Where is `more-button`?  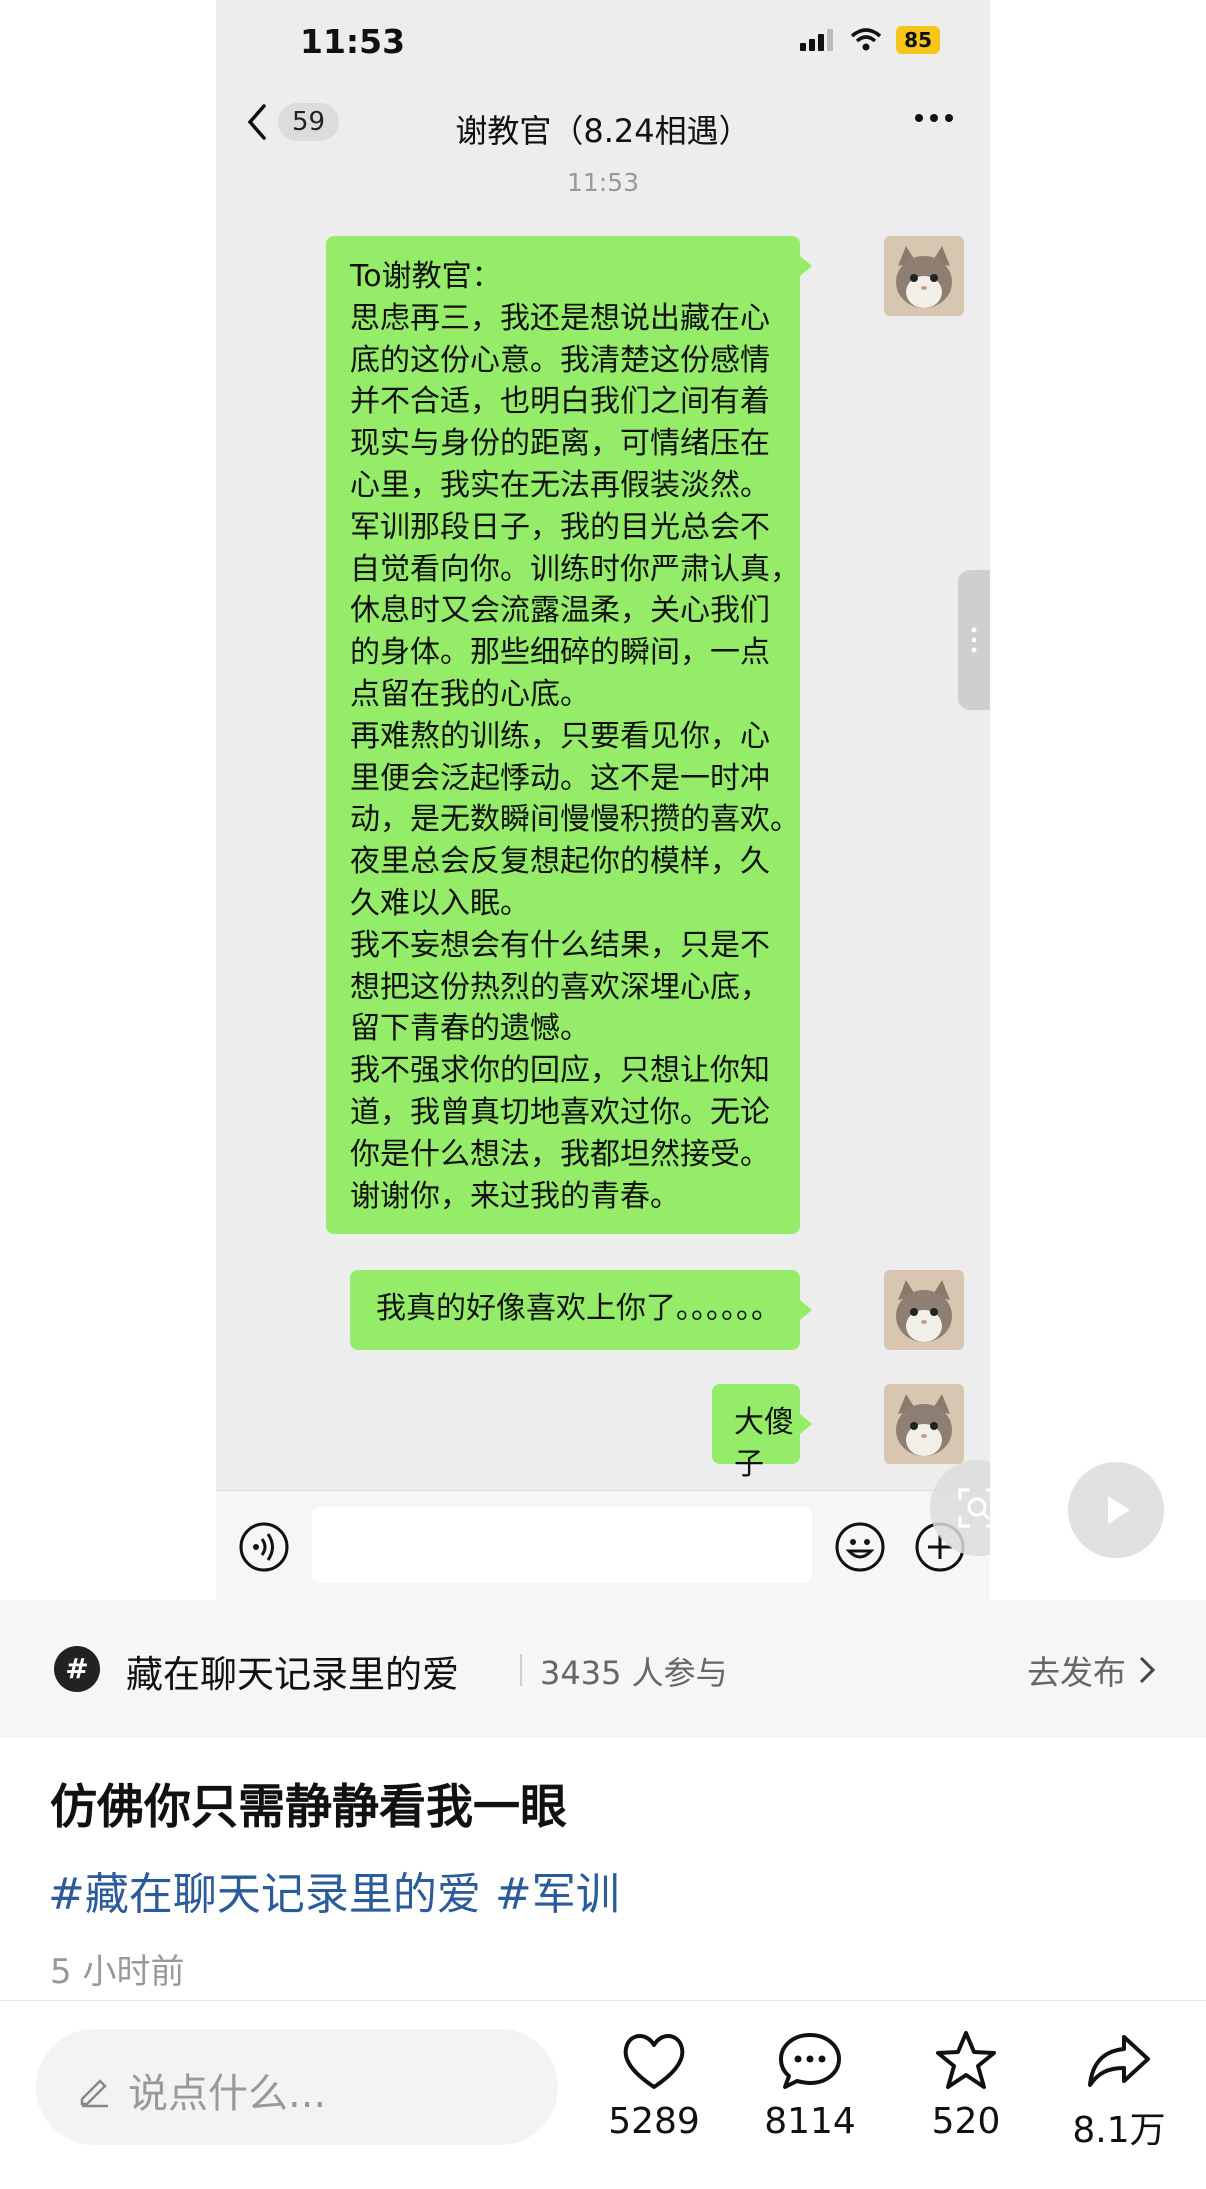
more-button is located at coordinates (934, 117).